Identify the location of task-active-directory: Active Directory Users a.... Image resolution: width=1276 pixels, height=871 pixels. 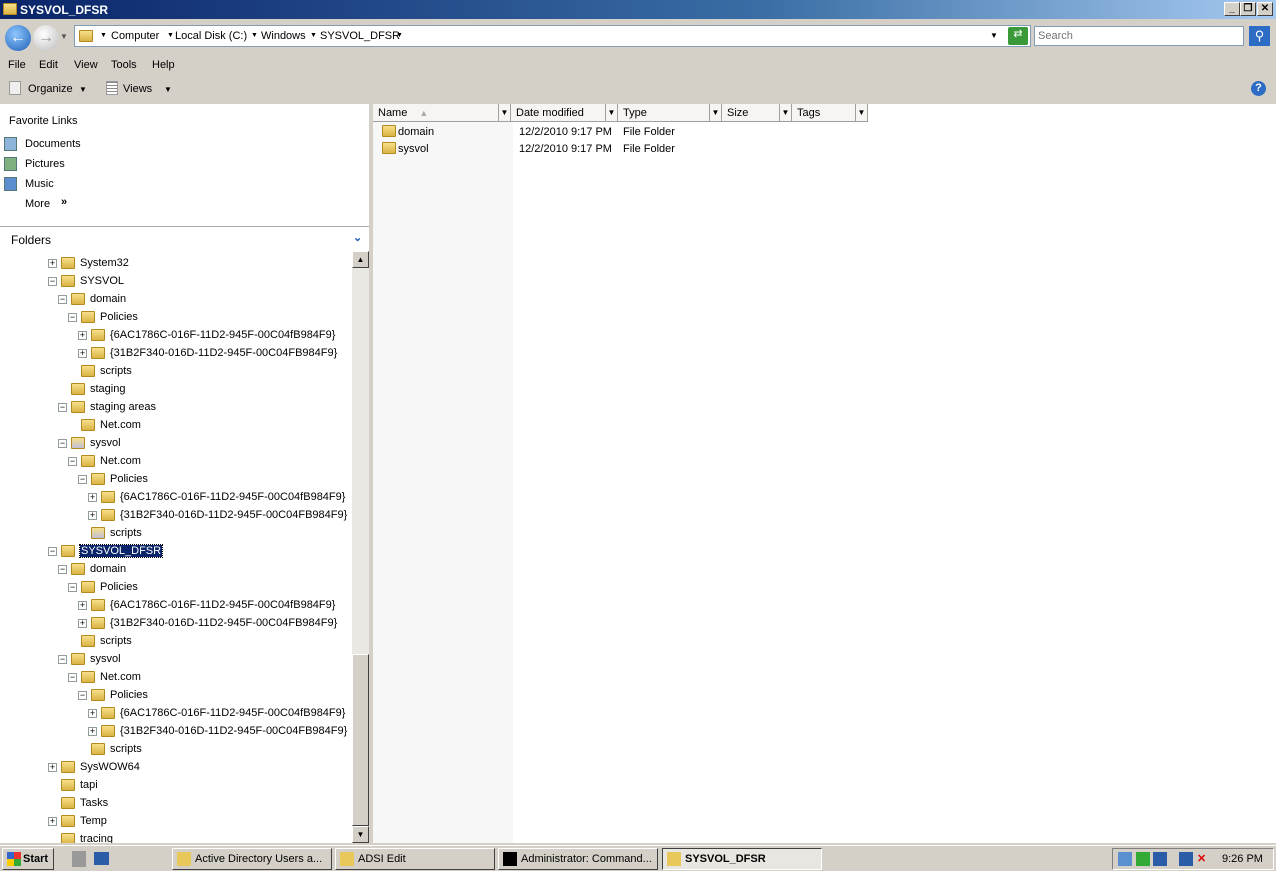
(252, 859).